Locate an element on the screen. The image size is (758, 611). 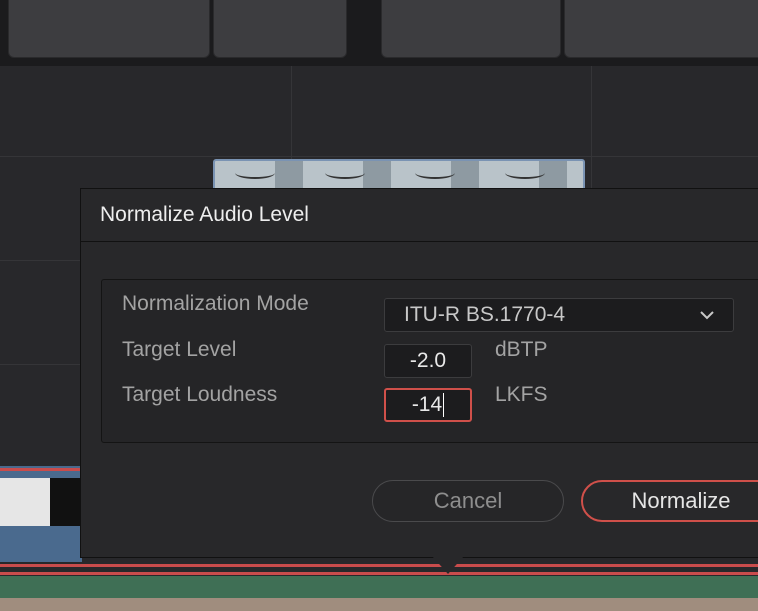
text-caret is located at coordinates (444, 405).